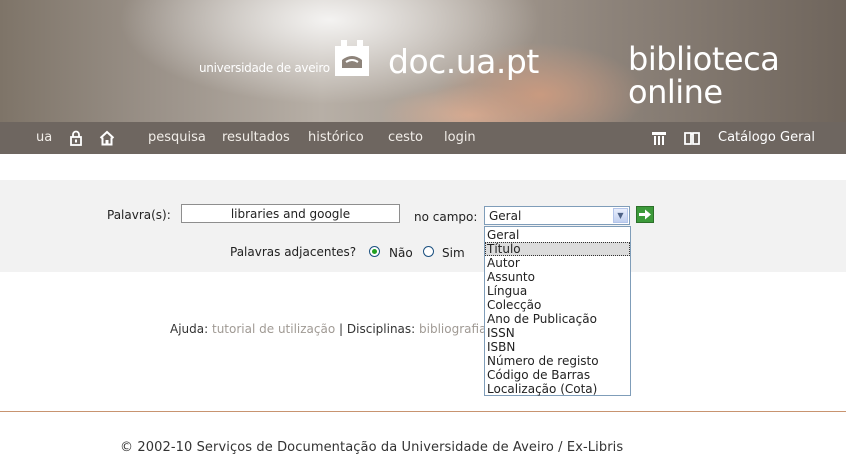 This screenshot has width=846, height=474. What do you see at coordinates (352, 58) in the screenshot?
I see `ua-logo-icon` at bounding box center [352, 58].